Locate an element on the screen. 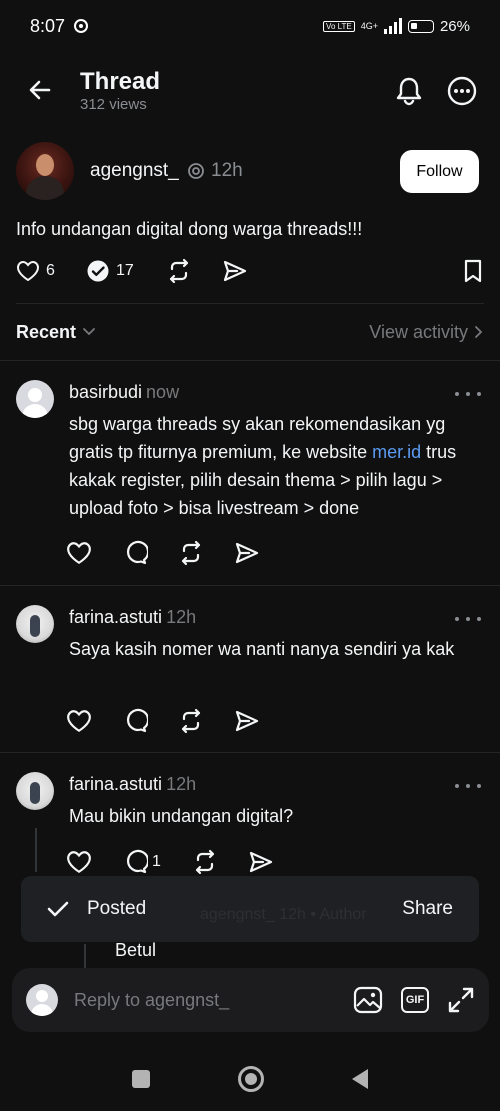  view-activity-link: View activity is located at coordinates (426, 332).